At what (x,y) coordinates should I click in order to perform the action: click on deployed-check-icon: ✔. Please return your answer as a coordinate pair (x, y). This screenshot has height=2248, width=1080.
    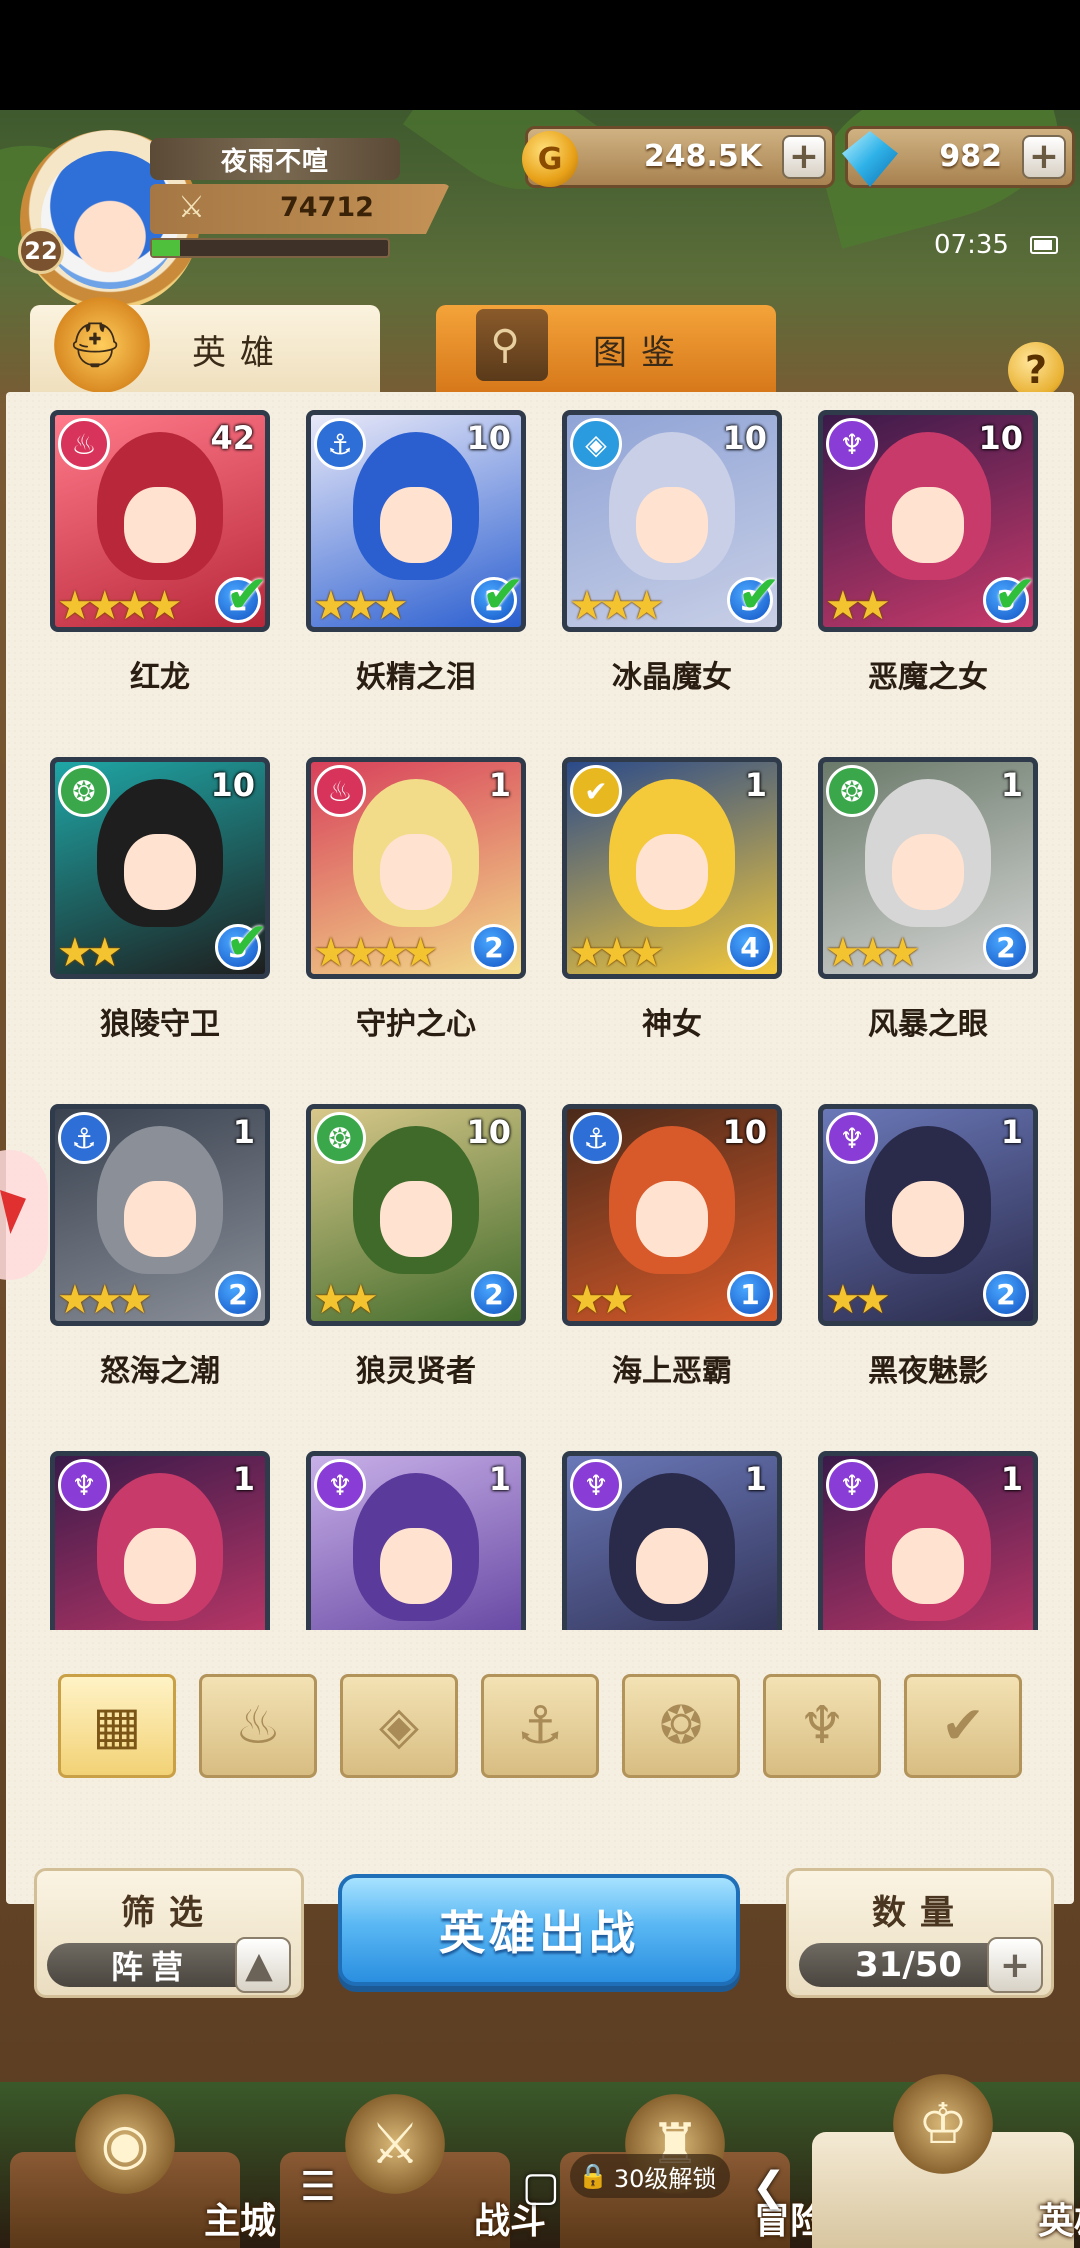
    Looking at the image, I should click on (503, 595).